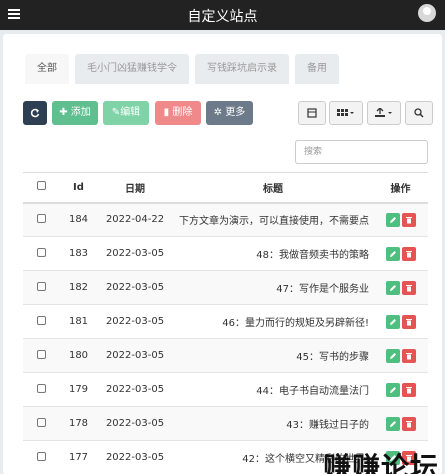 The image size is (445, 474). Describe the element at coordinates (78, 253) in the screenshot. I see `cell-id: 183` at that location.